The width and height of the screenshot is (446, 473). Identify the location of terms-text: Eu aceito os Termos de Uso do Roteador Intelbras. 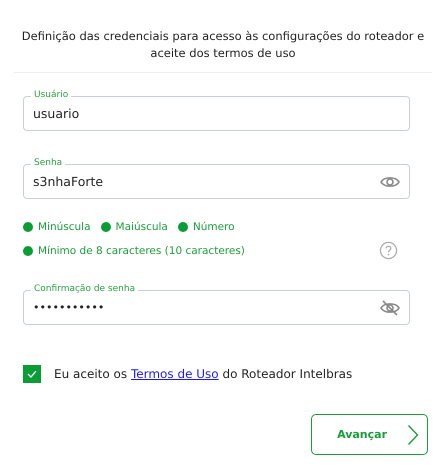
(203, 374).